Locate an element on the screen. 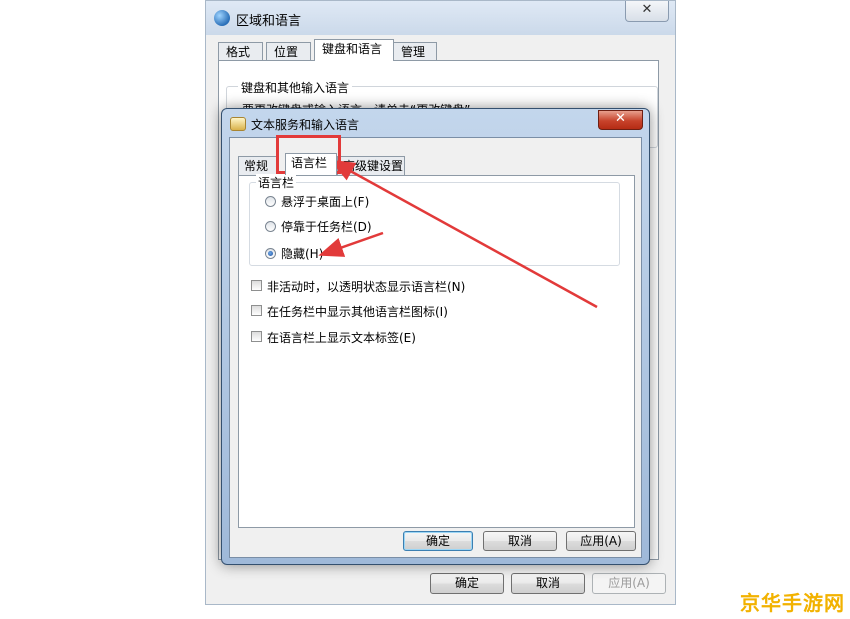 The image size is (850, 619). ok-button: 确定 is located at coordinates (438, 541).